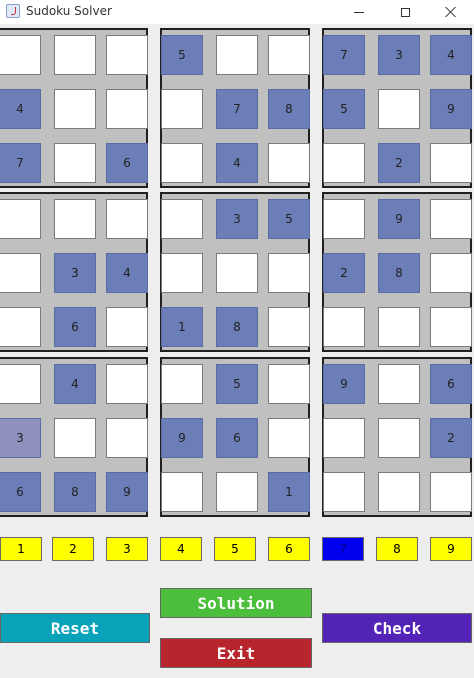  What do you see at coordinates (451, 12) in the screenshot?
I see `close-button` at bounding box center [451, 12].